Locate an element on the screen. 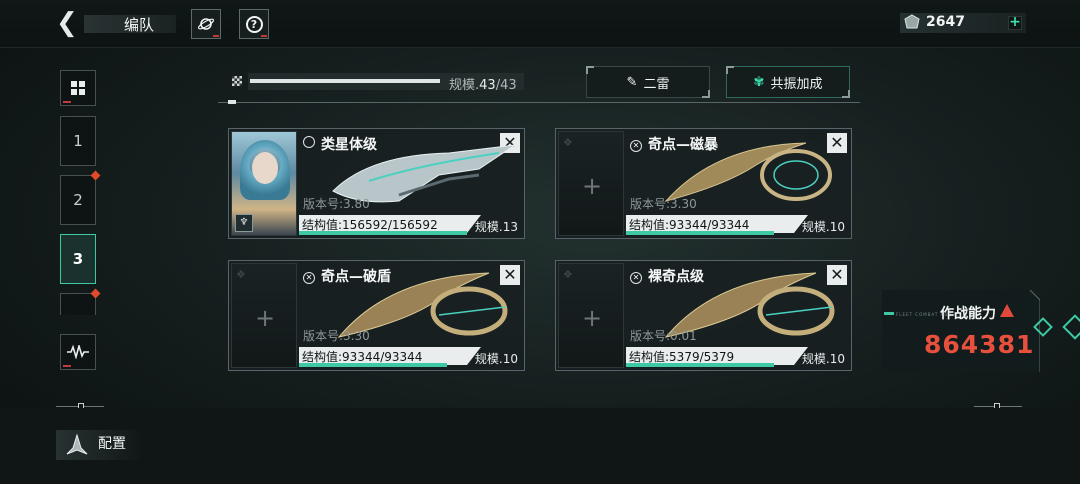  resonance-button: ✾ 共振加成 is located at coordinates (788, 82).